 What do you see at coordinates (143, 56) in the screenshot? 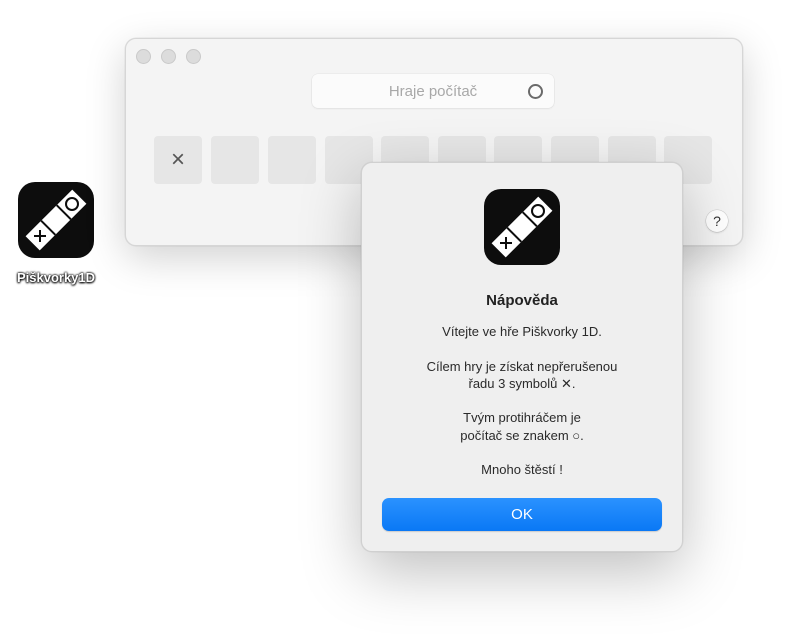
I see `close-window-button` at bounding box center [143, 56].